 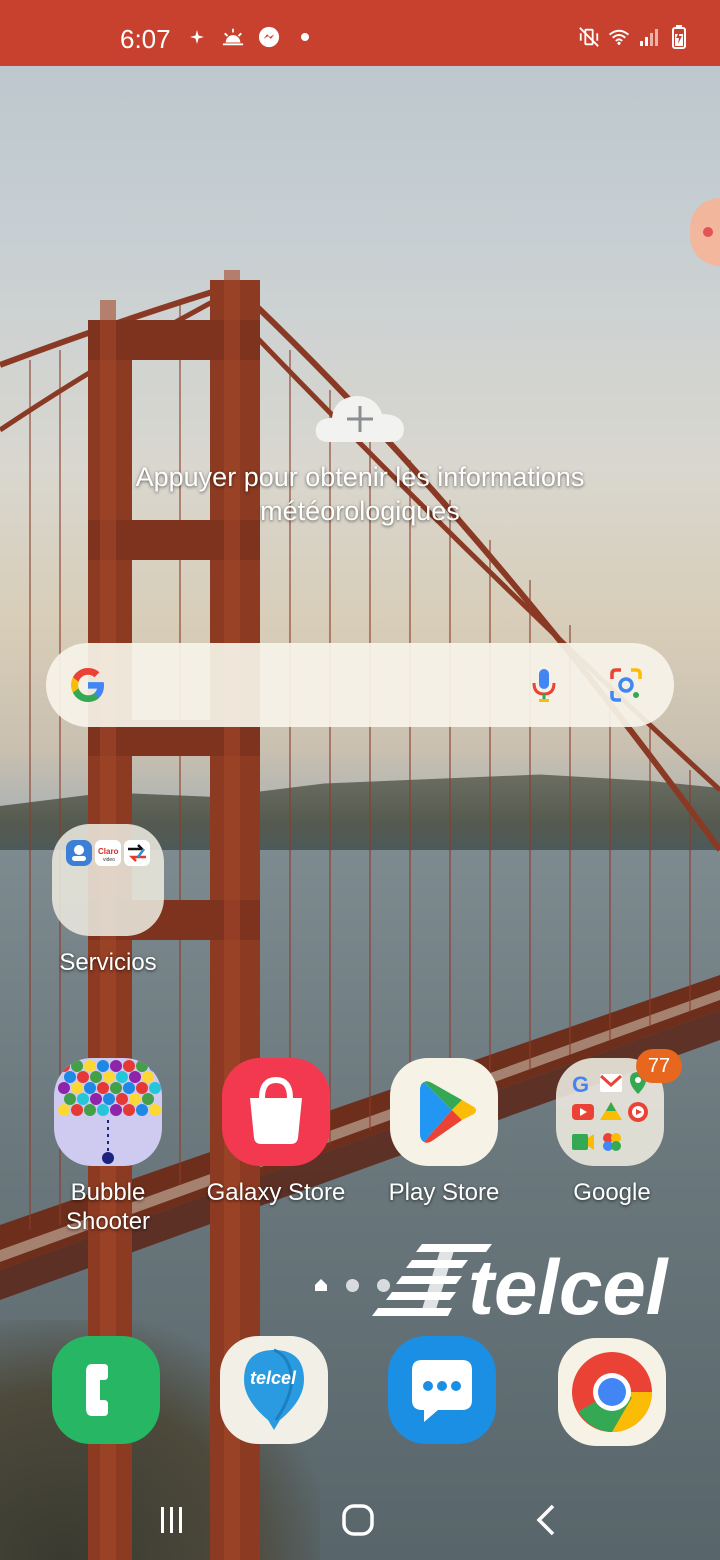 What do you see at coordinates (634, 37) in the screenshot?
I see `status-system-icons` at bounding box center [634, 37].